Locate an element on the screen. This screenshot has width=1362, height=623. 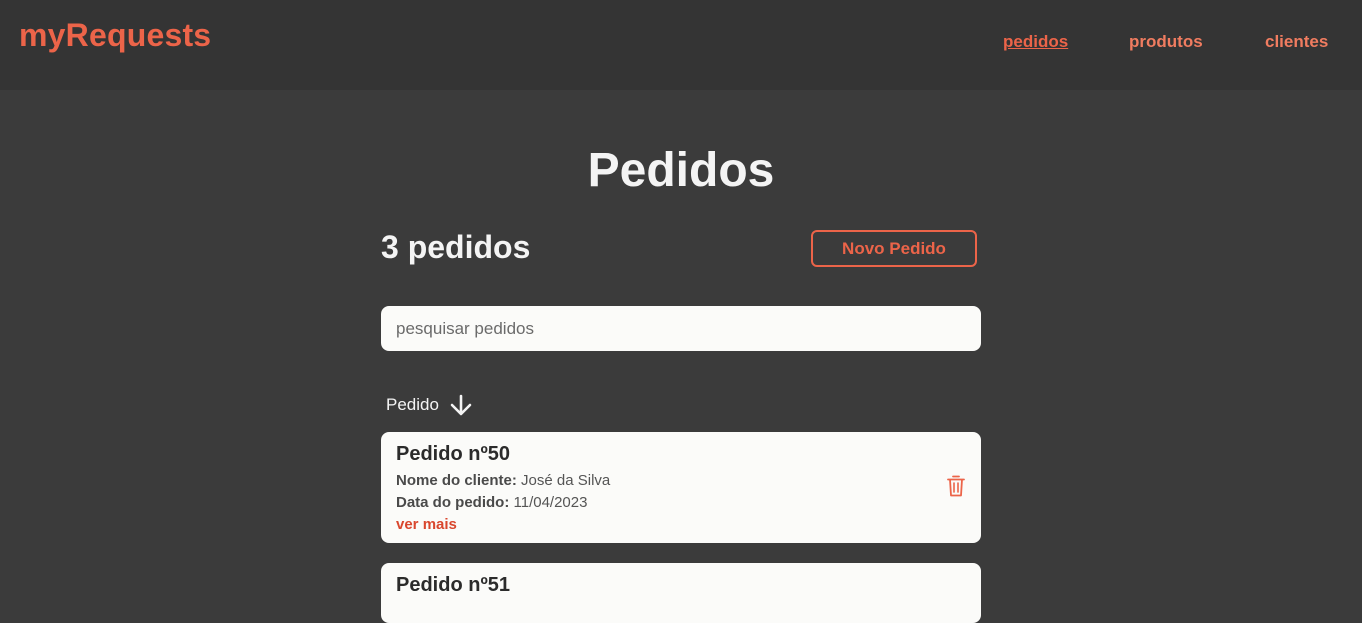
order-title: Pedido nº51 is located at coordinates (453, 585).